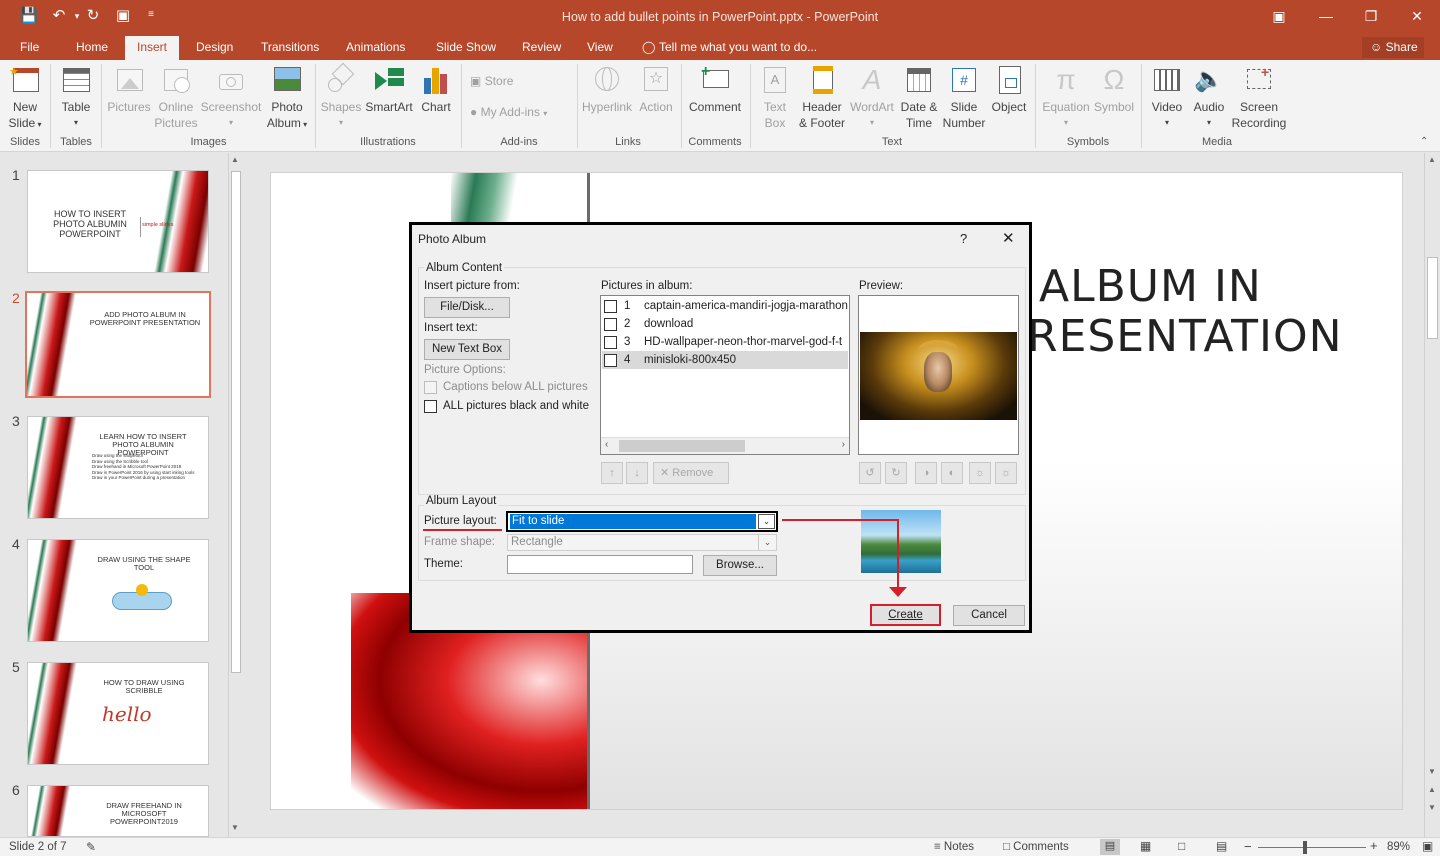  Describe the element at coordinates (1009, 89) in the screenshot. I see `object-button: Object` at that location.